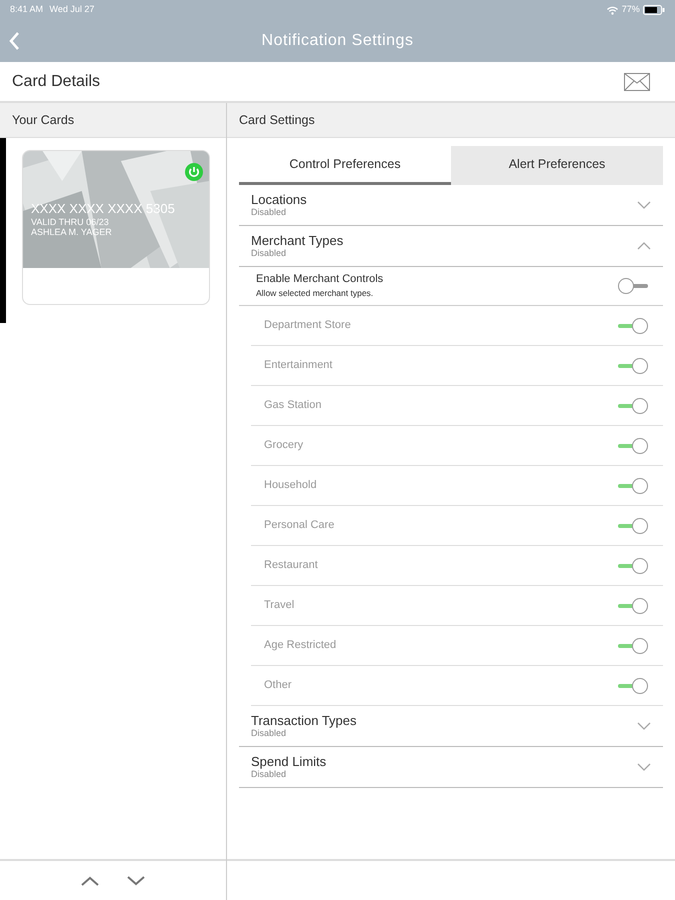 The width and height of the screenshot is (675, 900). Describe the element at coordinates (300, 646) in the screenshot. I see `option-label: Age Restricted` at that location.